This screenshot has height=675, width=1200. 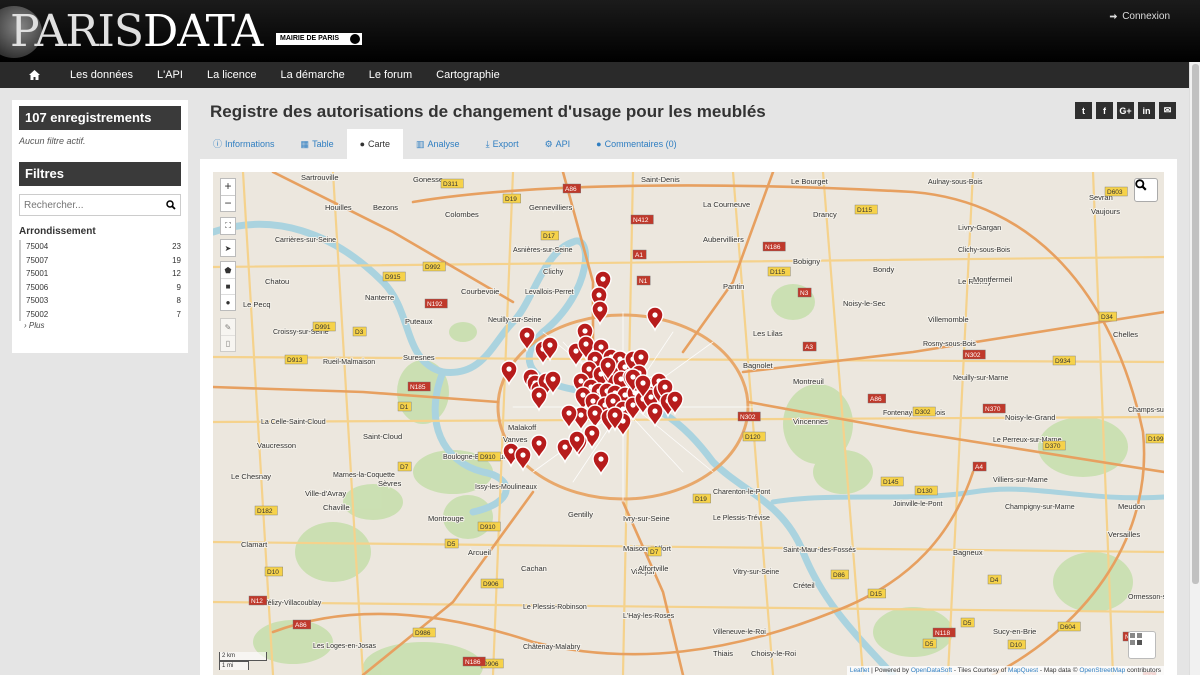 I want to click on tab-informations: ⓘ Informations, so click(x=244, y=144).